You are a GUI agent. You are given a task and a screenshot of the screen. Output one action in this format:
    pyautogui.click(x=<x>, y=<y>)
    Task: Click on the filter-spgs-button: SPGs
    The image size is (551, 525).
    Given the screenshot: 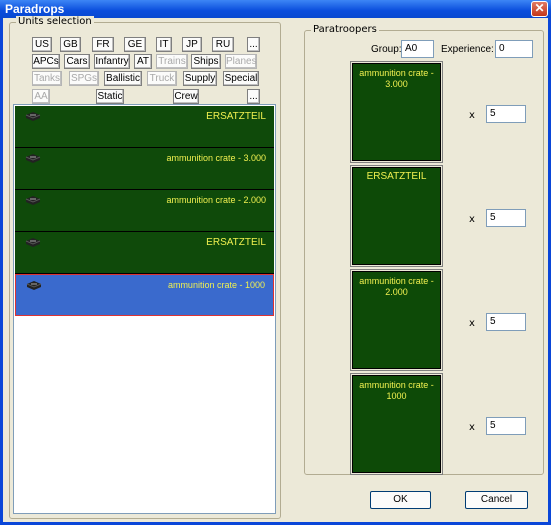 What is the action you would take?
    pyautogui.click(x=84, y=78)
    